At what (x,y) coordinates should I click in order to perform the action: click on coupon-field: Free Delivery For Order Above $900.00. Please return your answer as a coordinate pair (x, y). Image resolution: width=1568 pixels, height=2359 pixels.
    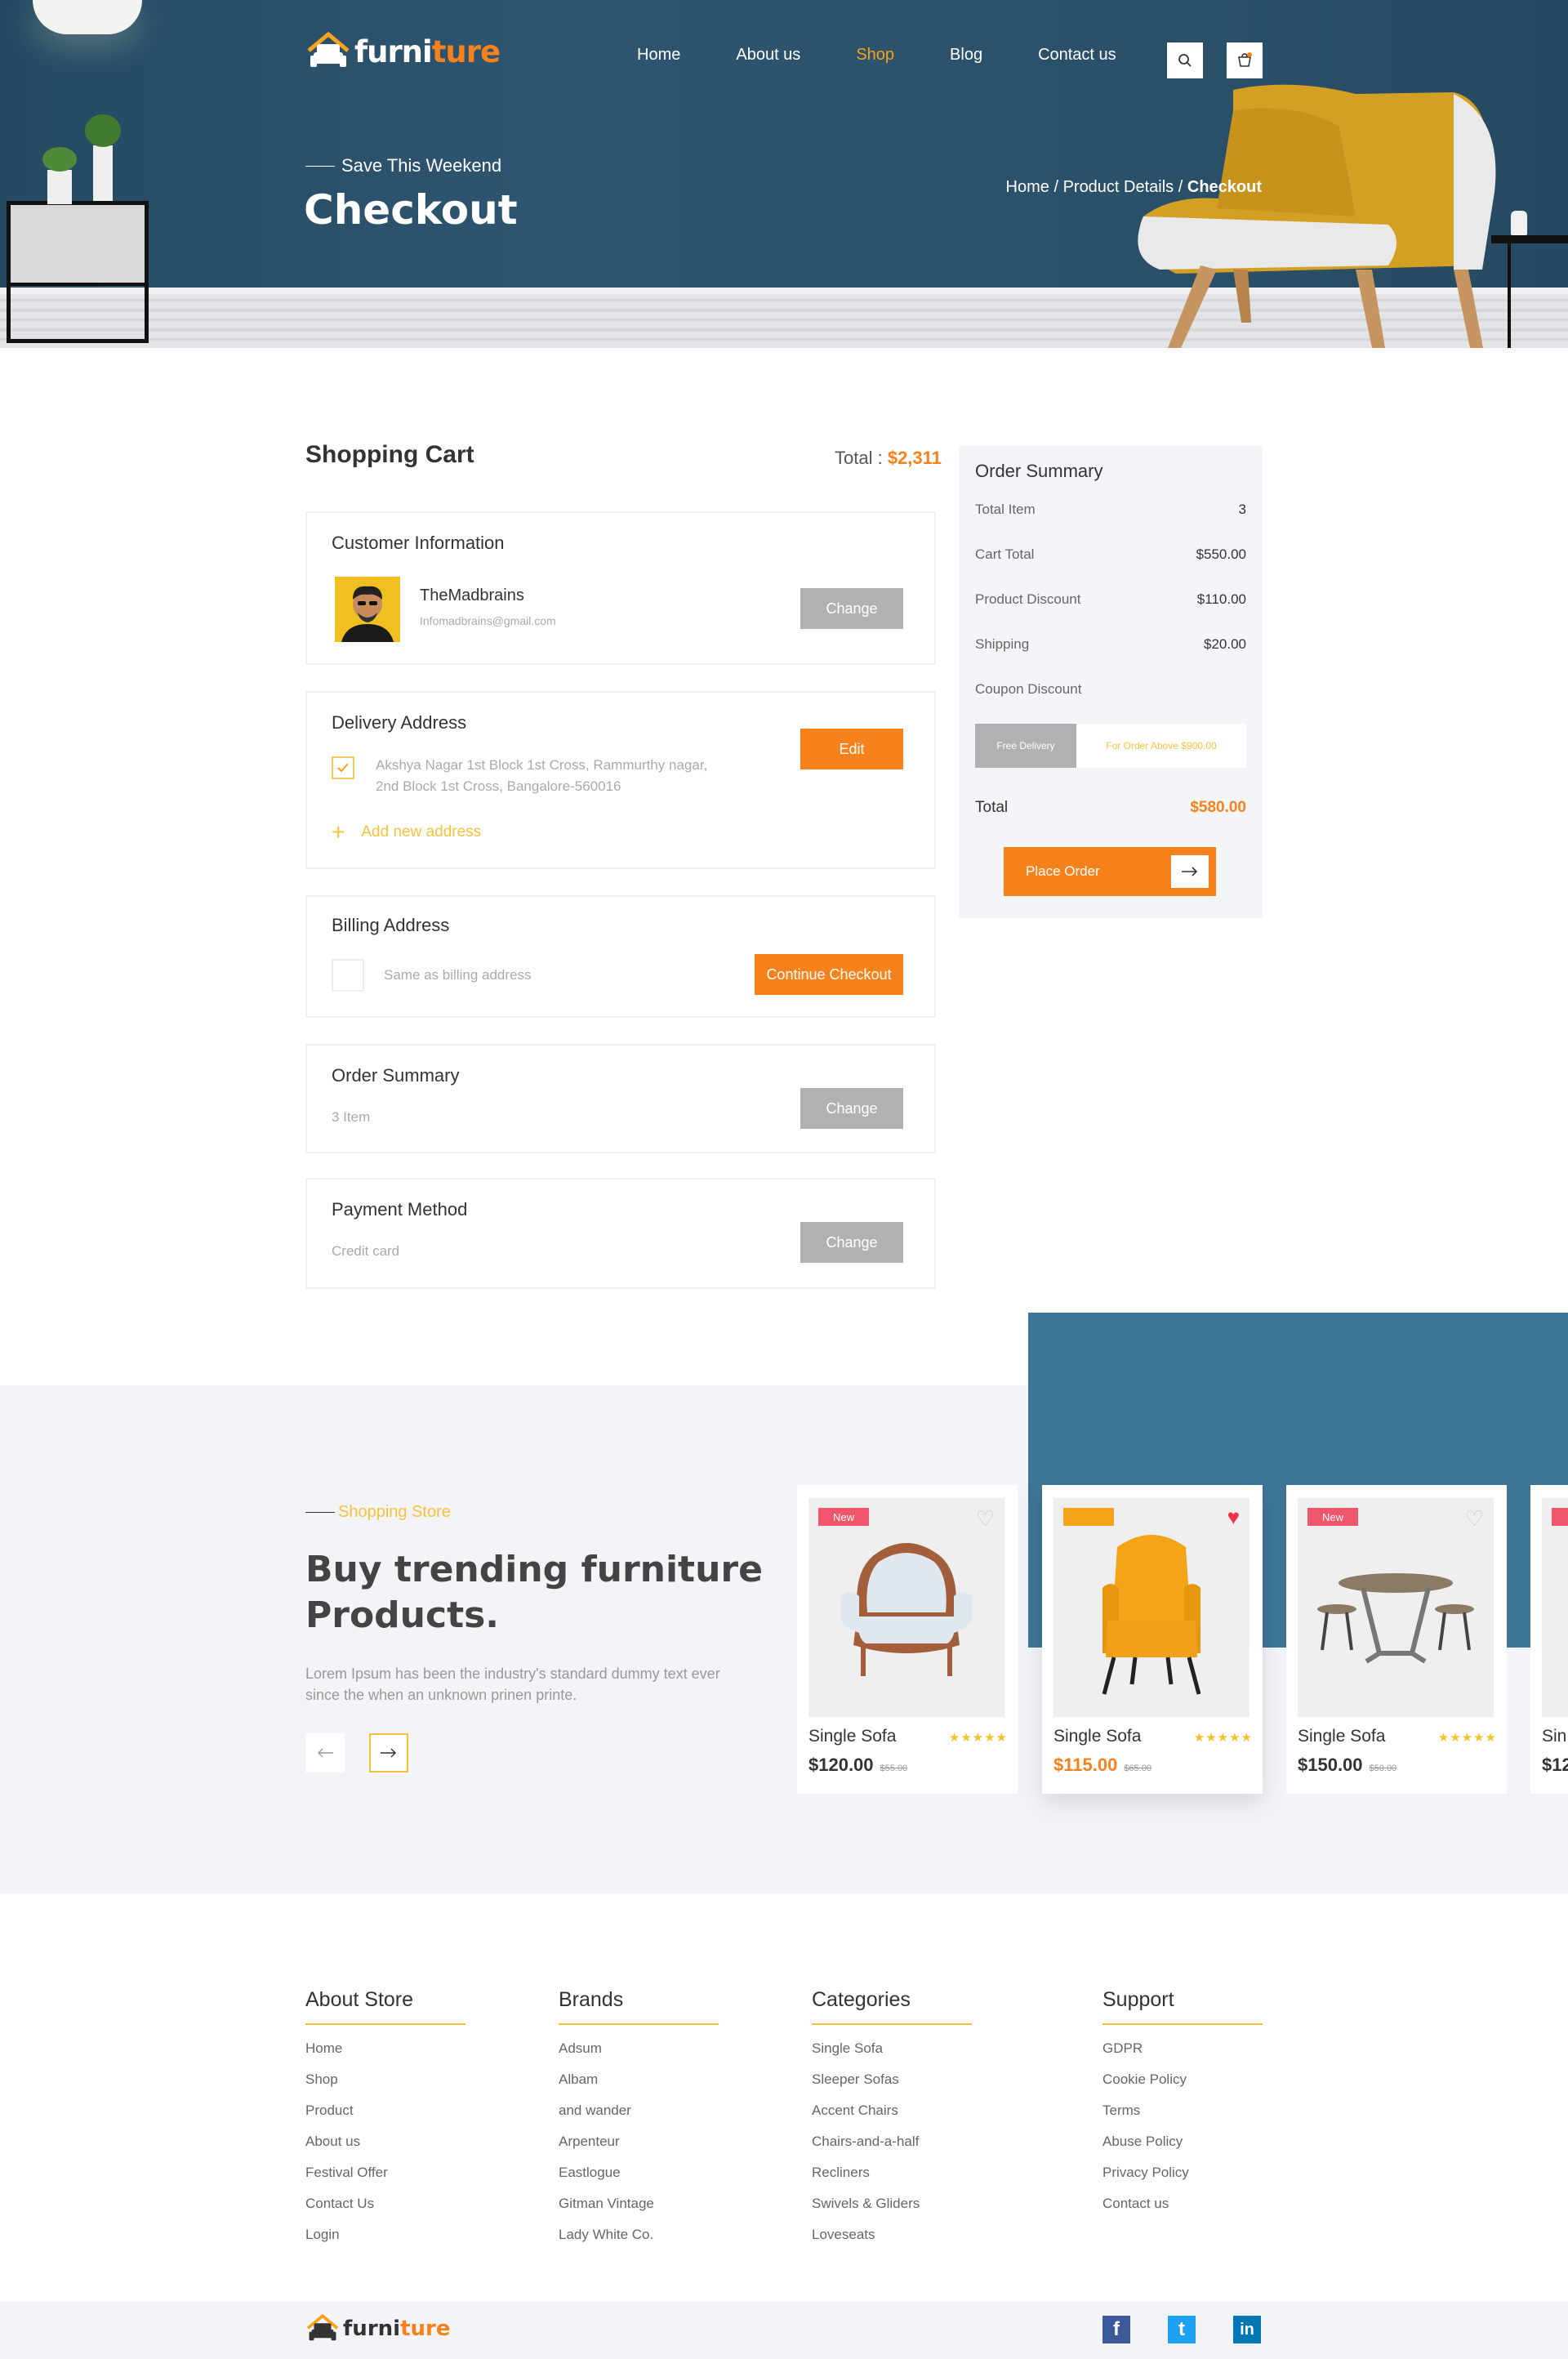
    Looking at the image, I should click on (1110, 746).